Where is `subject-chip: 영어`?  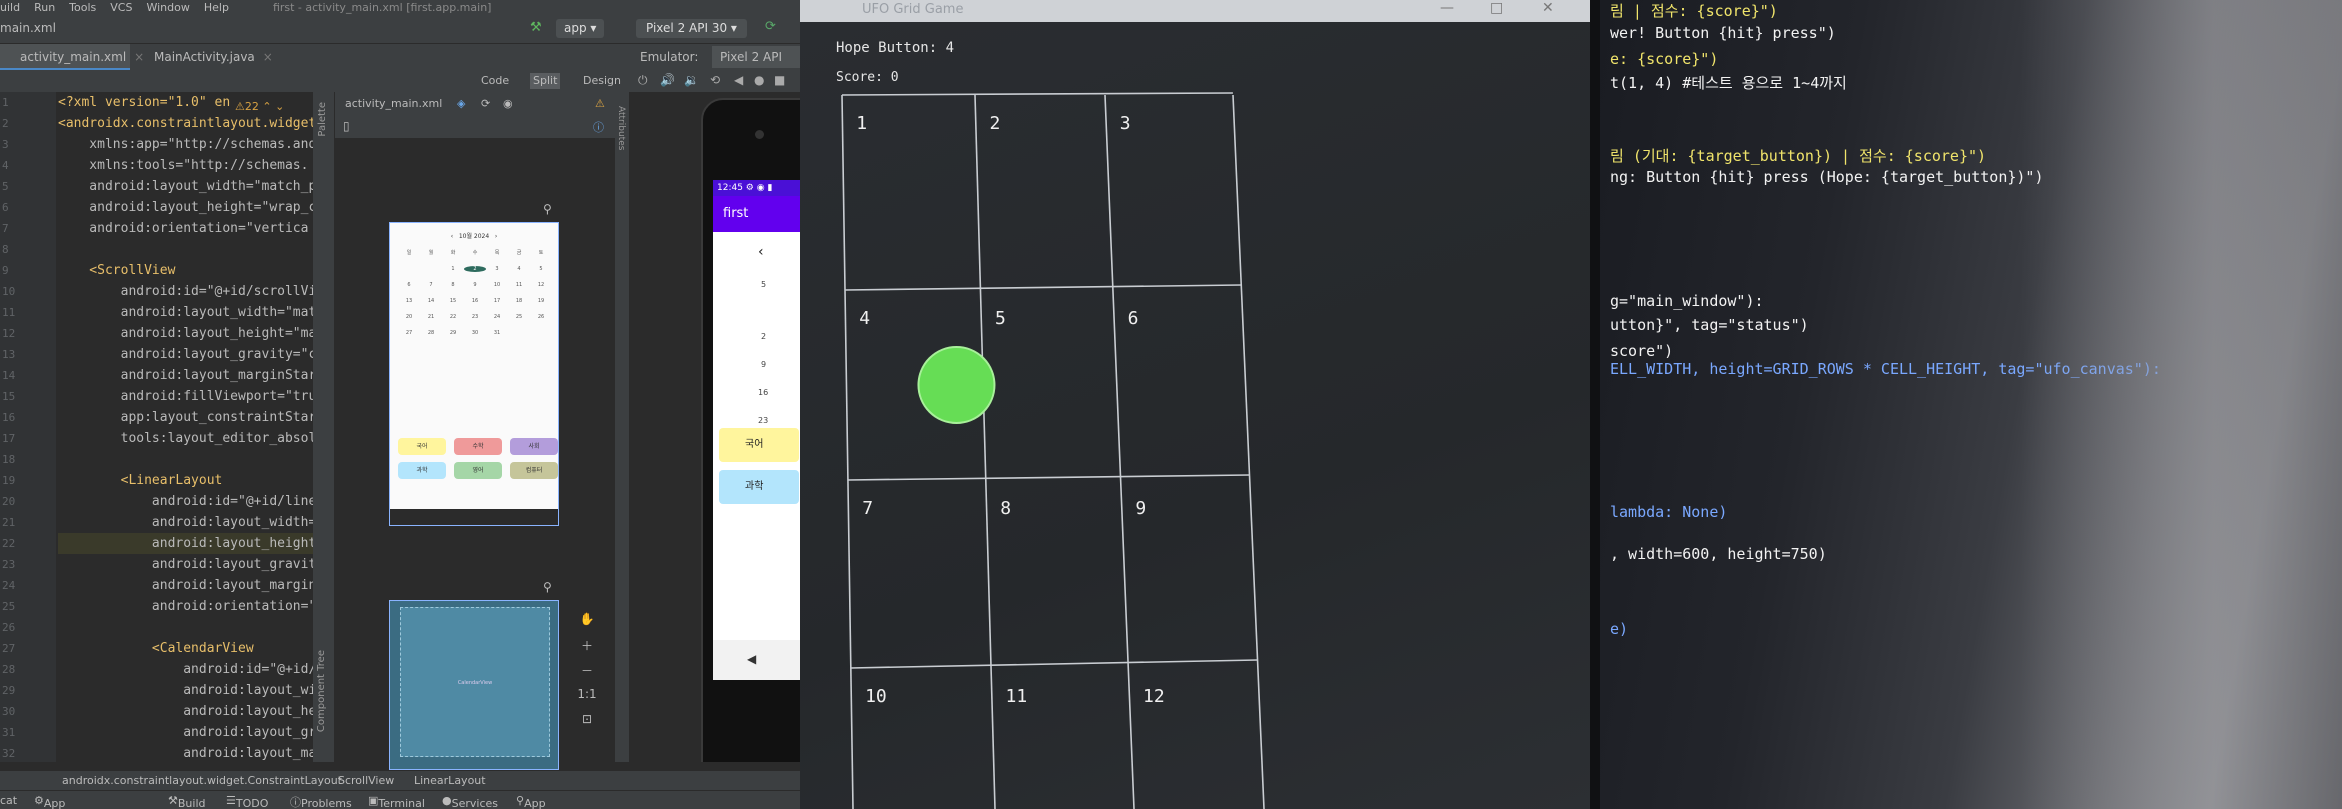 subject-chip: 영어 is located at coordinates (478, 470).